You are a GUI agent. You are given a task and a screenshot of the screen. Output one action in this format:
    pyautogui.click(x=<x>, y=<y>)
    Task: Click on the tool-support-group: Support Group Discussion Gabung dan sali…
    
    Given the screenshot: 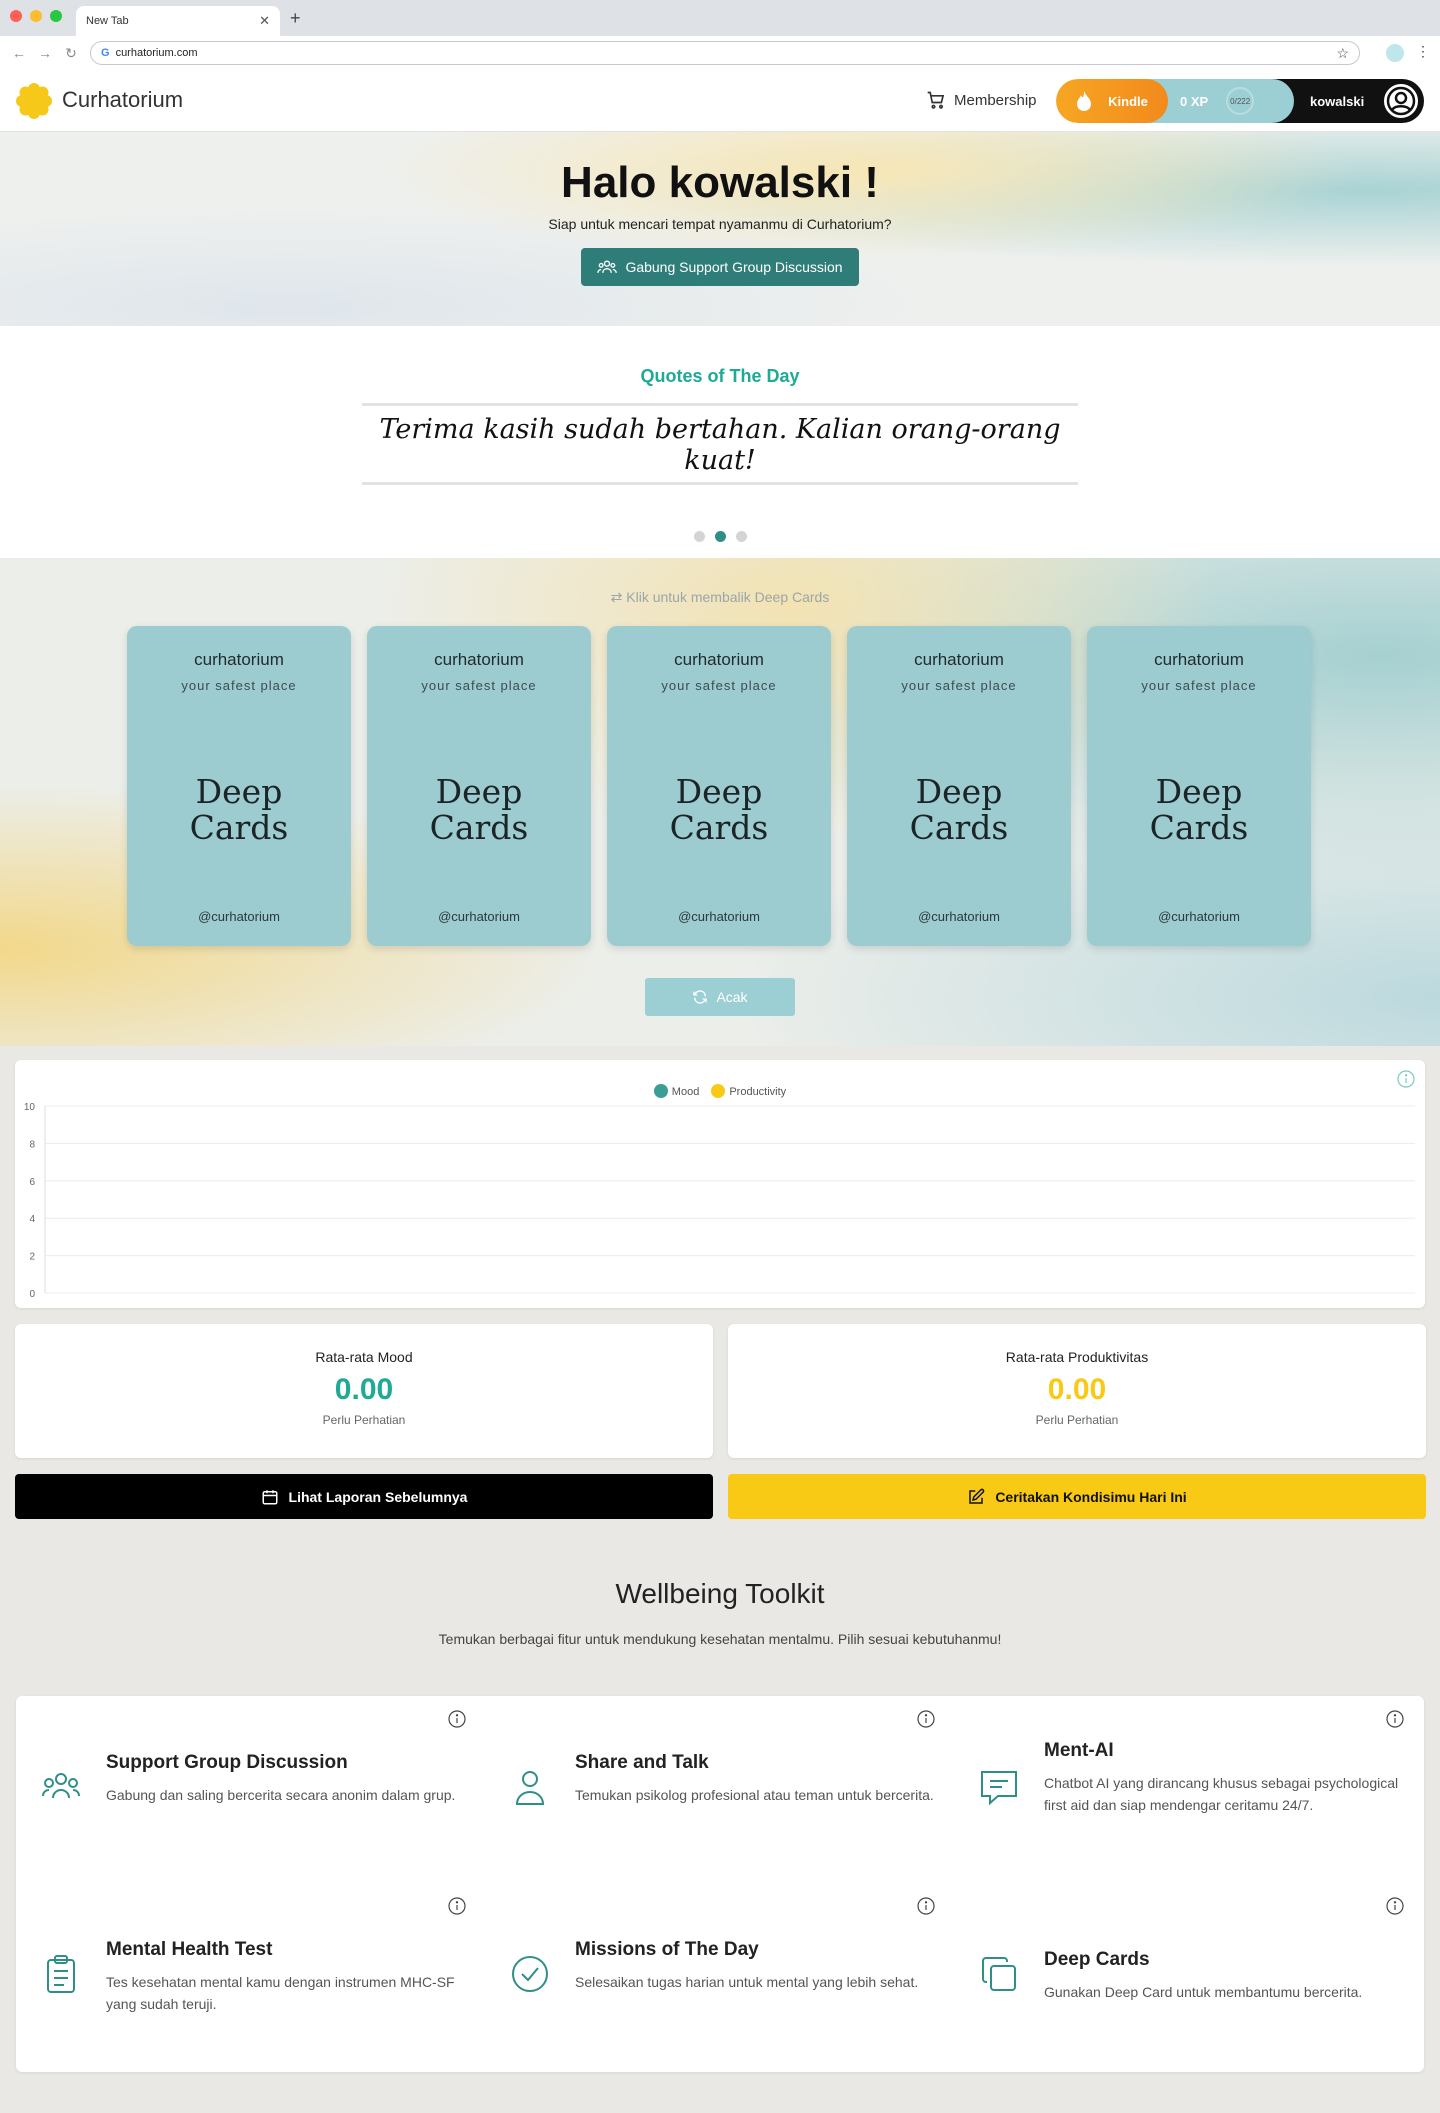 What is the action you would take?
    pyautogui.click(x=241, y=1771)
    